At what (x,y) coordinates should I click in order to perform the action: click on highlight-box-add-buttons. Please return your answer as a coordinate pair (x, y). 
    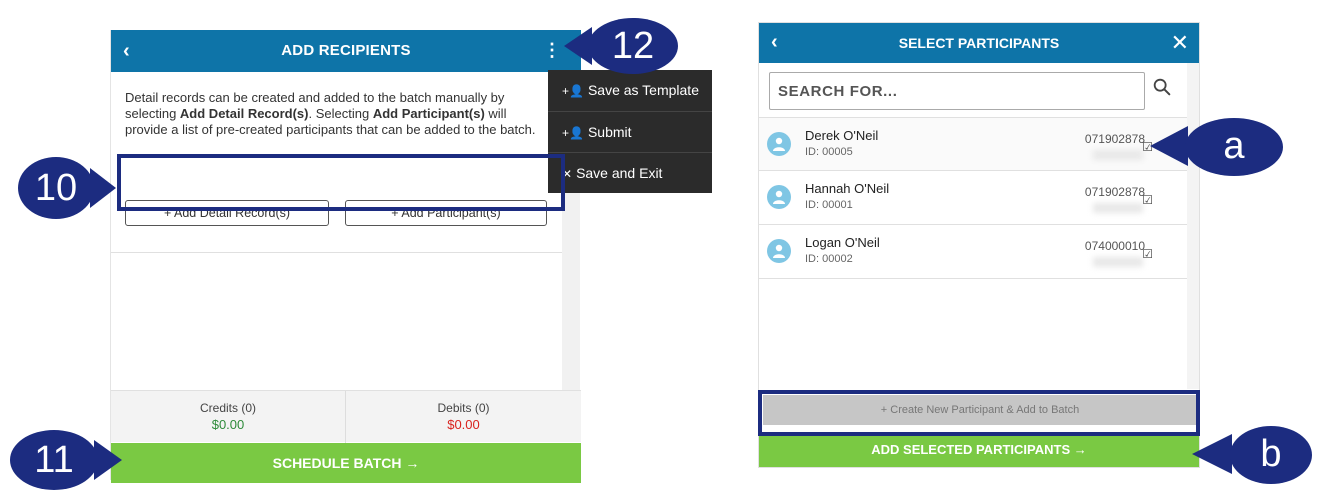
    Looking at the image, I should click on (341, 182).